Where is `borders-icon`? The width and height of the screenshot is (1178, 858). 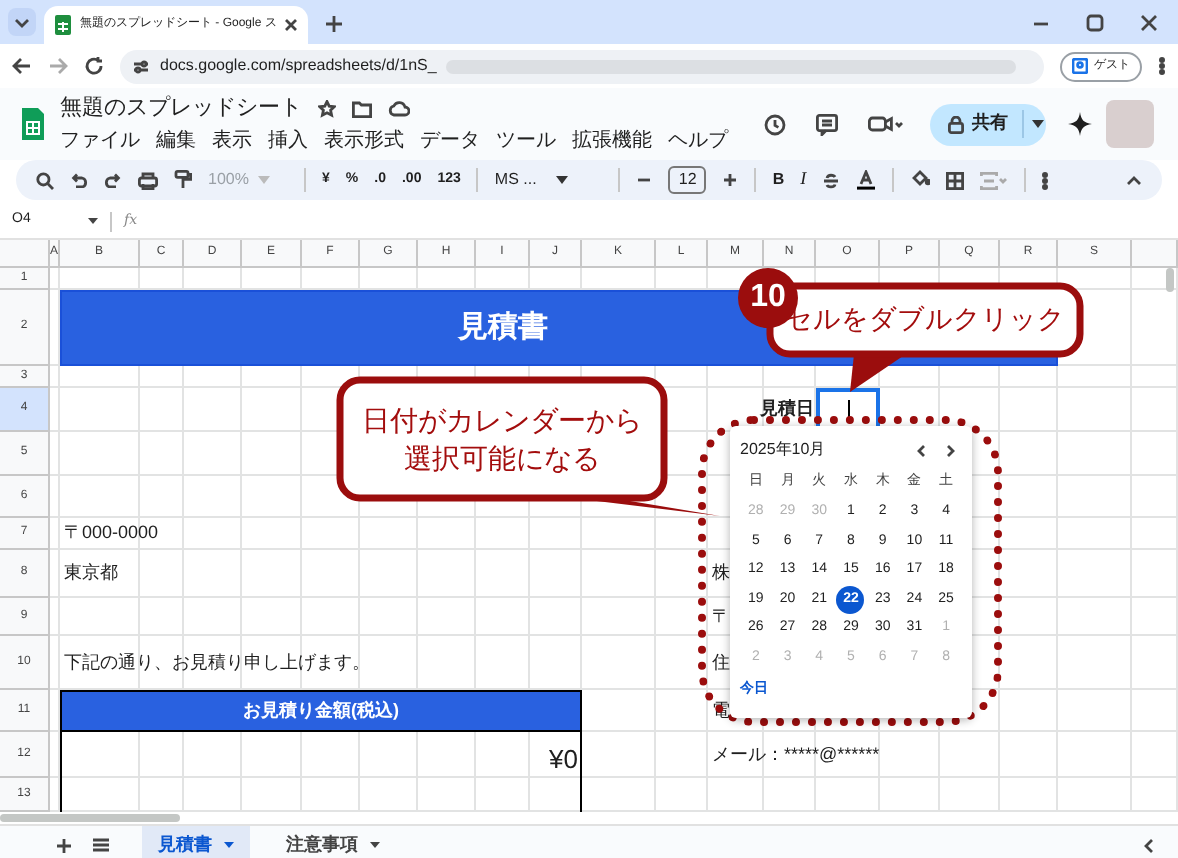
borders-icon is located at coordinates (955, 180).